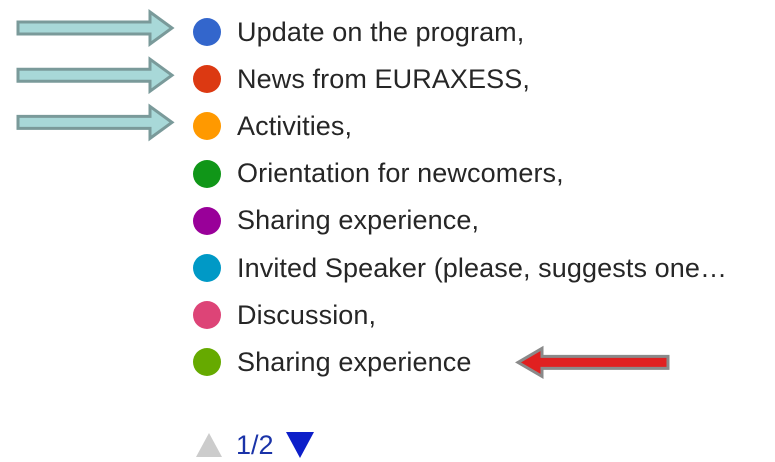  I want to click on triangle-up-icon, so click(209, 445).